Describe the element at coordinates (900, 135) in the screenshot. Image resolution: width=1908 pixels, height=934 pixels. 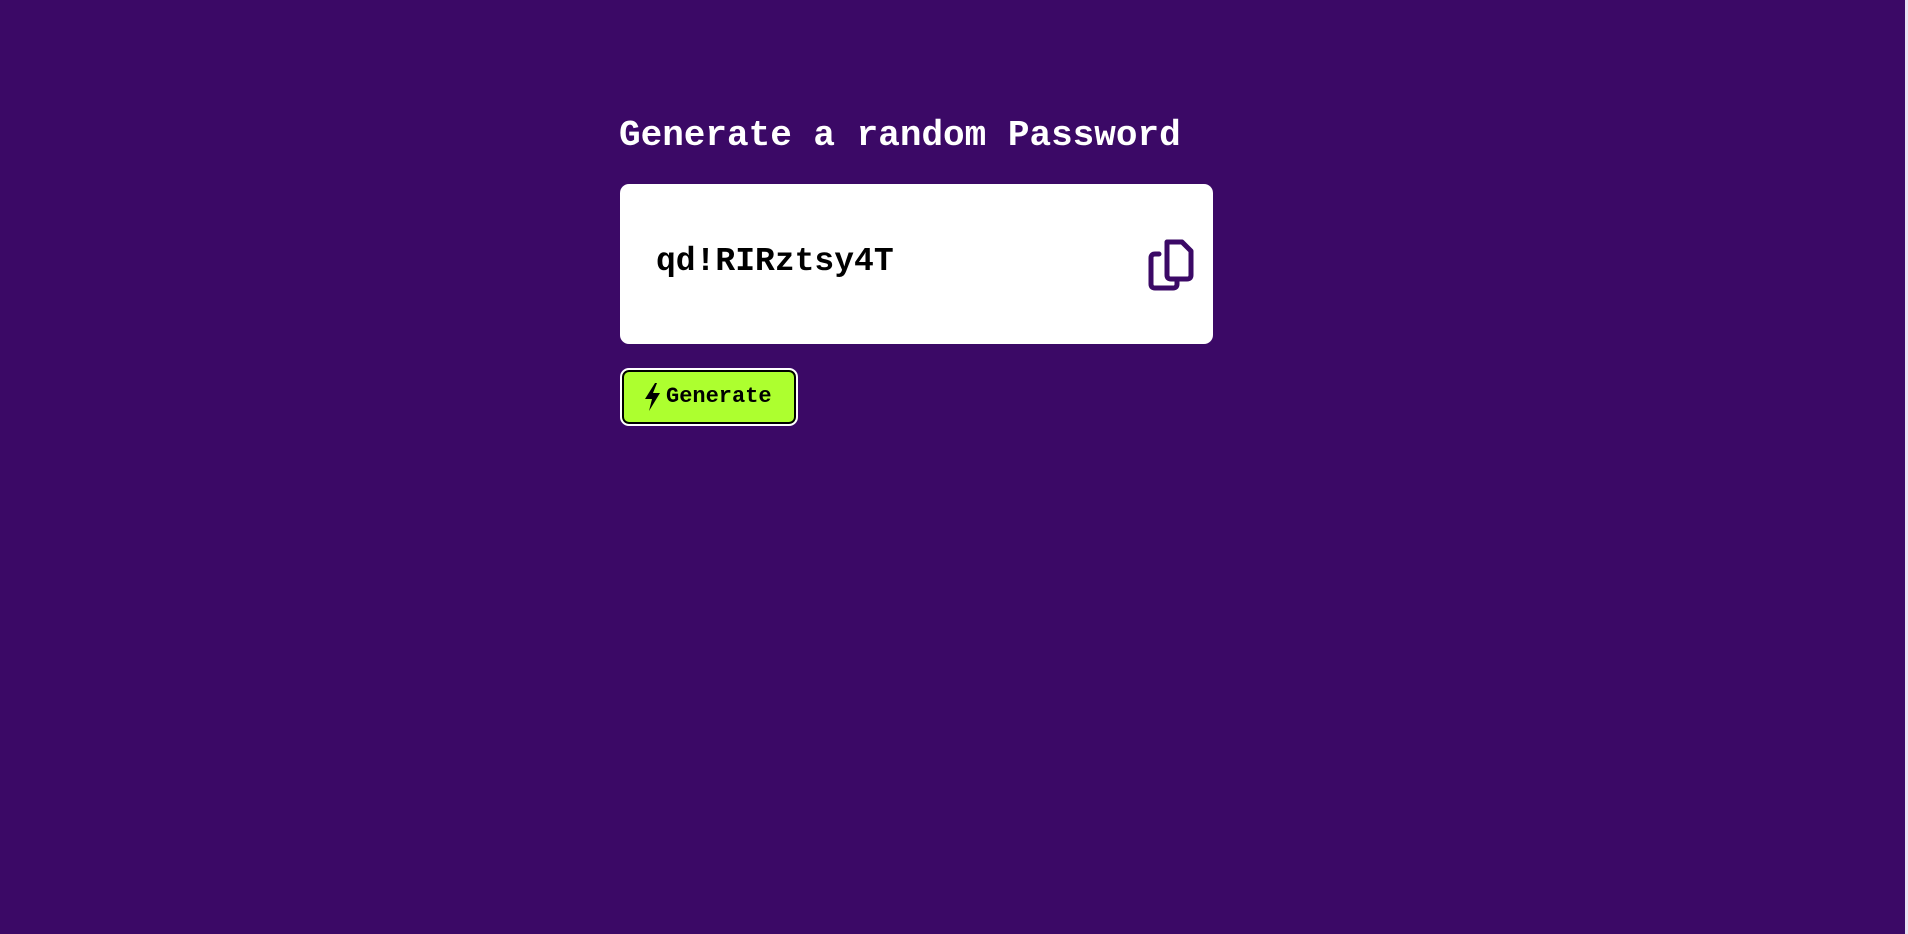
I see `page-title: Generate a random Password` at that location.